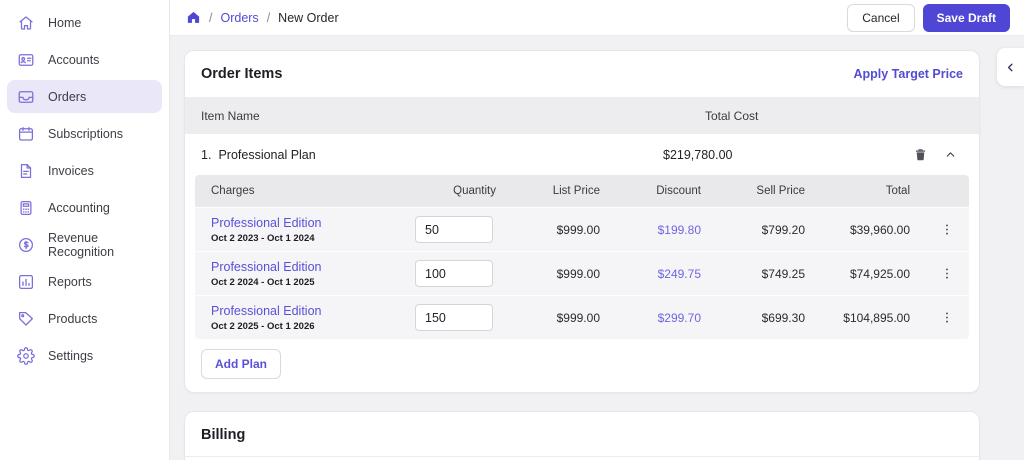 This screenshot has width=1024, height=460. What do you see at coordinates (678, 191) in the screenshot?
I see `column-discount: Discount` at bounding box center [678, 191].